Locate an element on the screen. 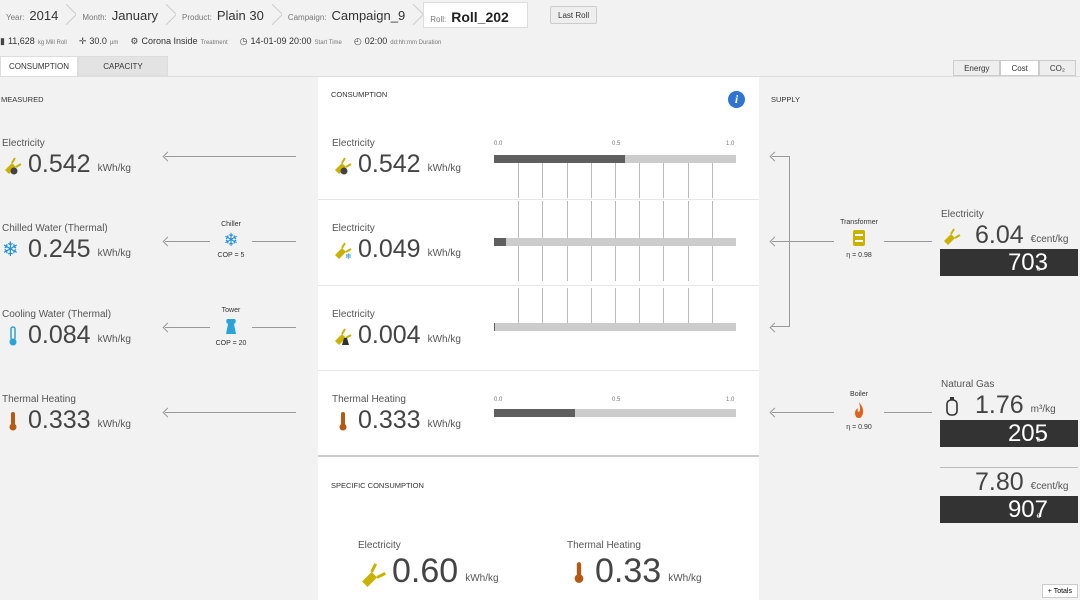  flame-icon is located at coordinates (859, 410).